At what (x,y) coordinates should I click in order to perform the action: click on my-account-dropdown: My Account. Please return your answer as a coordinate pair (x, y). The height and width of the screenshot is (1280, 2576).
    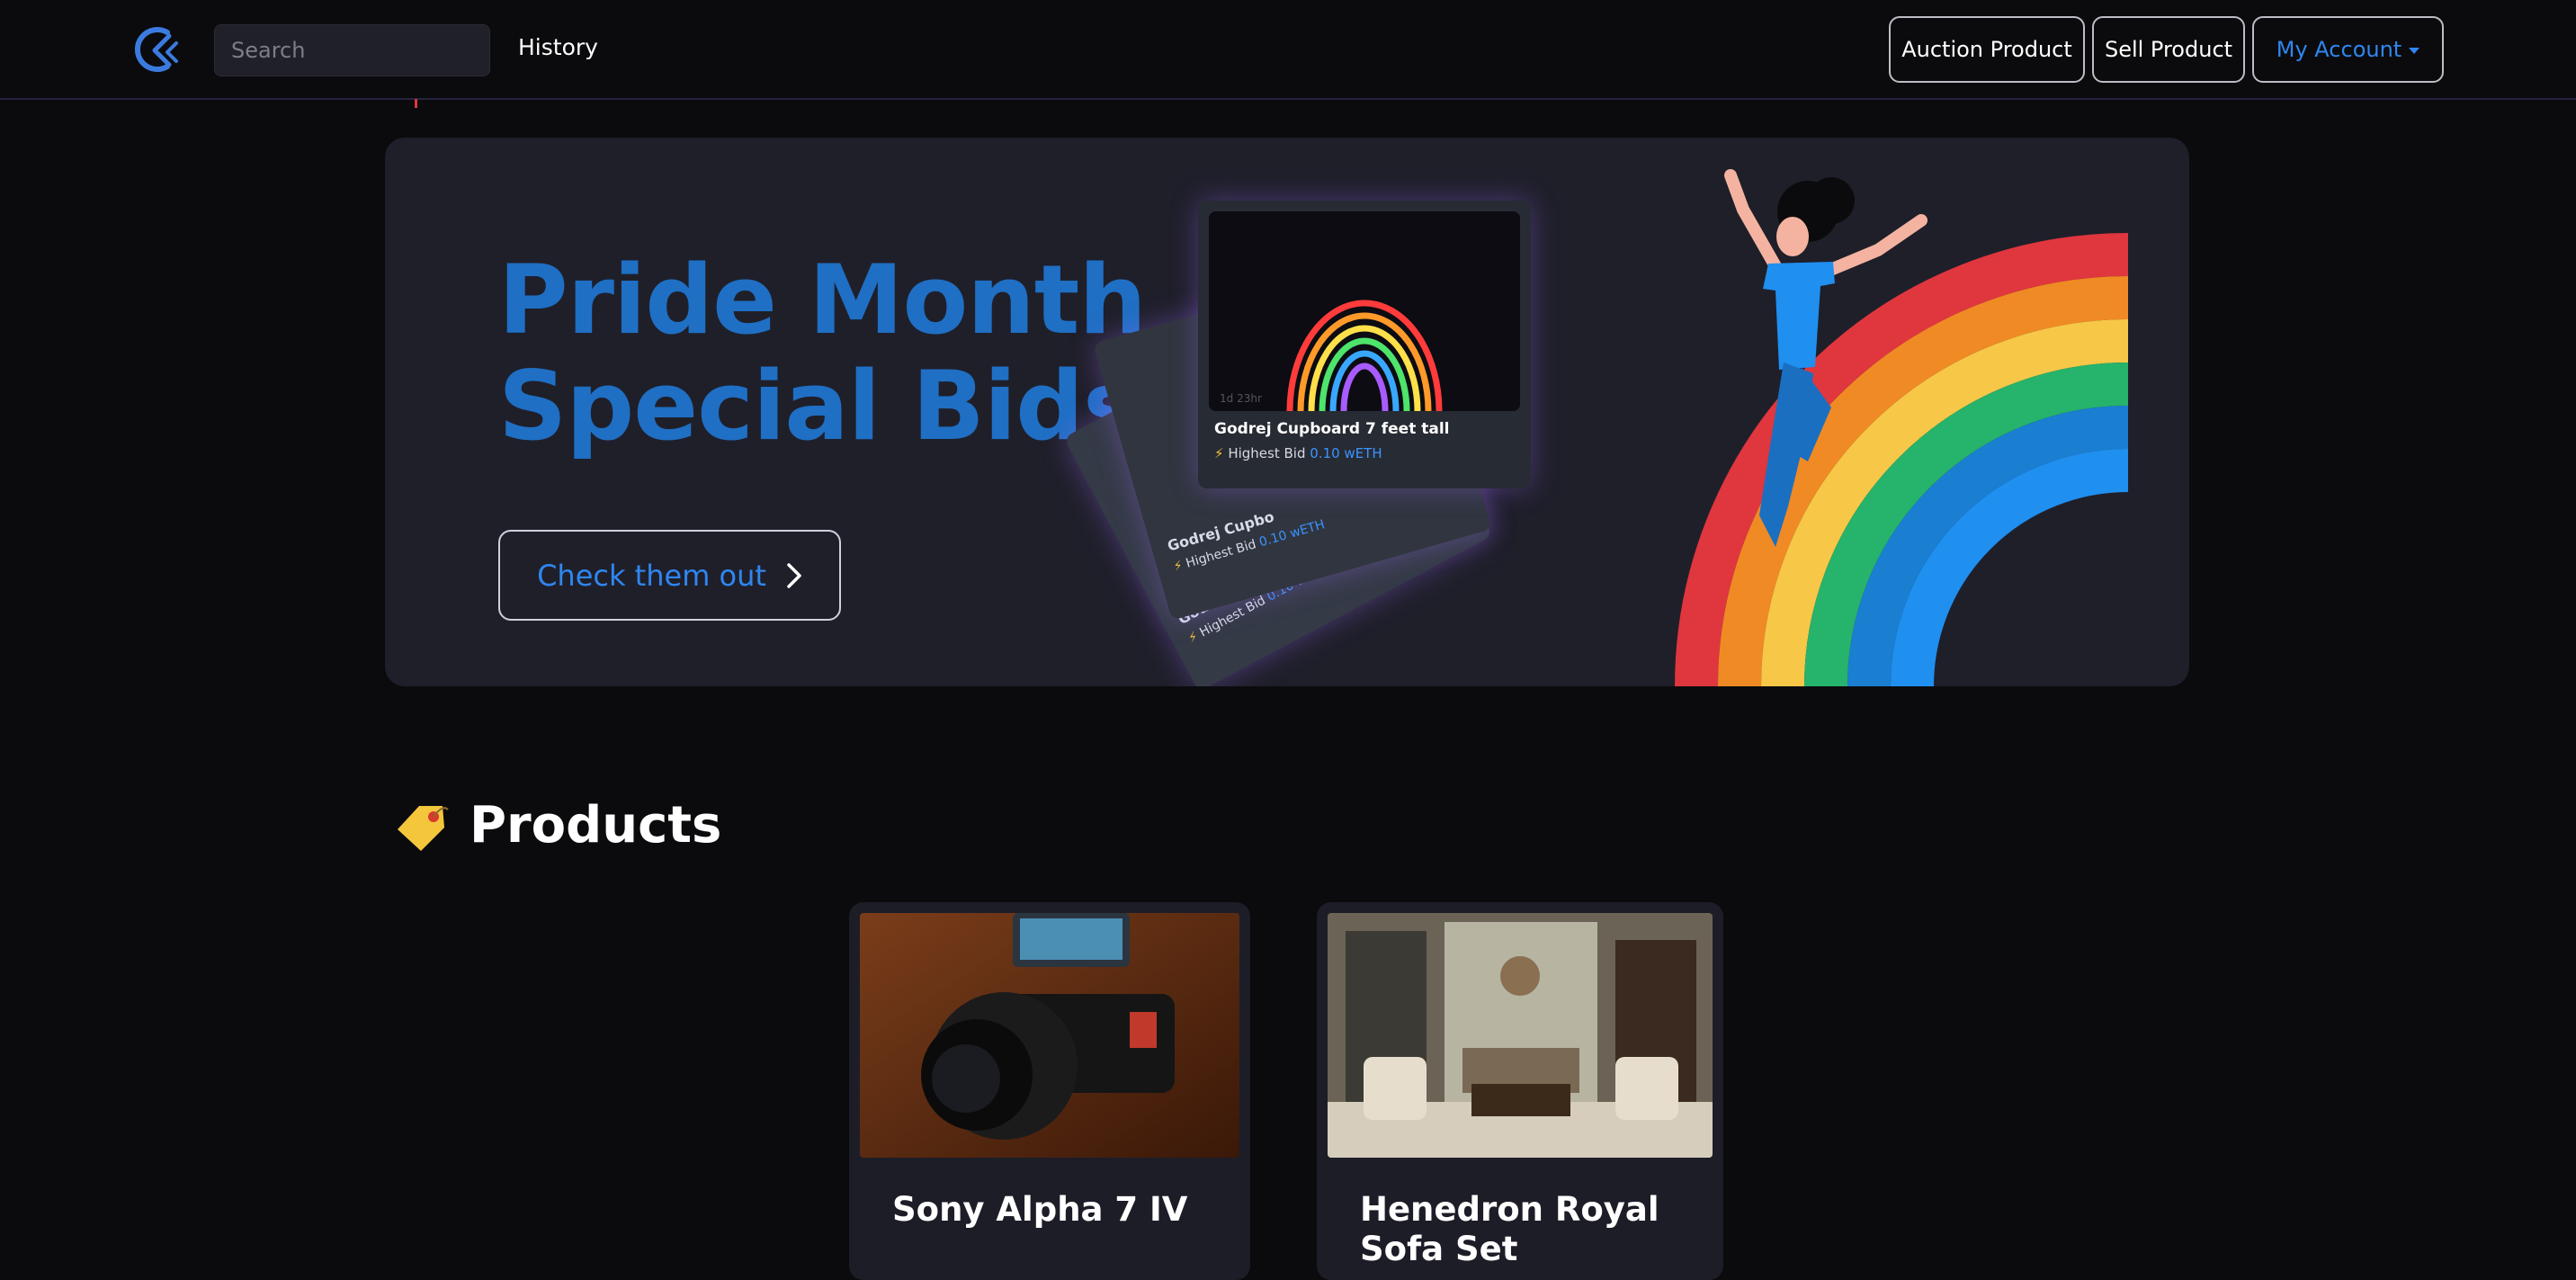
    Looking at the image, I should click on (2348, 49).